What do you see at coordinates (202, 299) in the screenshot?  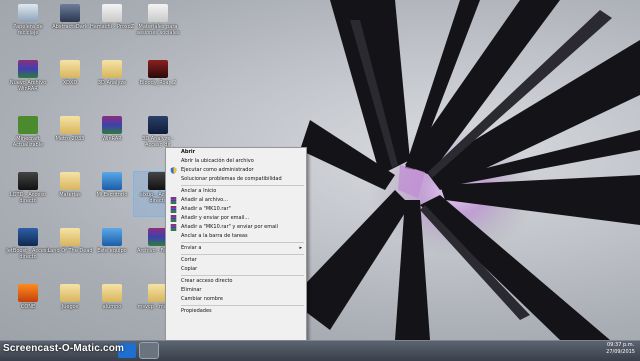 I see `menu-item-label: Cambiar nombre` at bounding box center [202, 299].